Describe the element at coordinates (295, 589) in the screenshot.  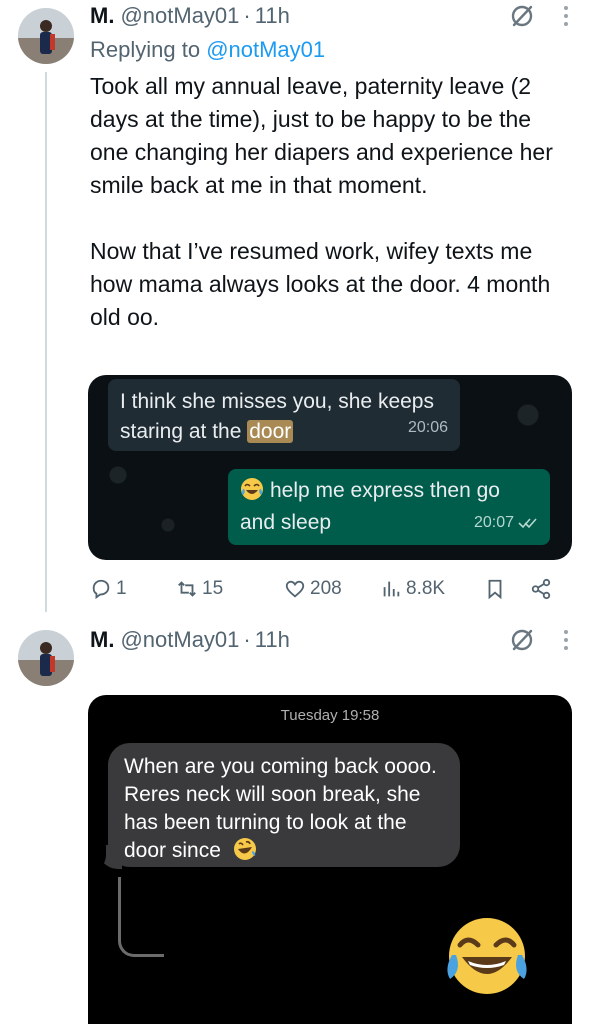
I see `heart-icon` at that location.